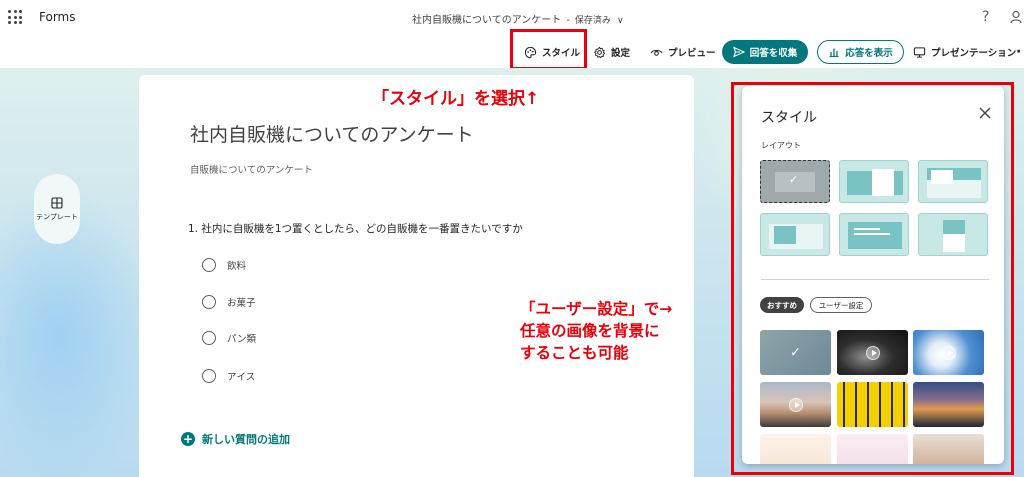 The width and height of the screenshot is (1024, 477). What do you see at coordinates (773, 53) in the screenshot?
I see `collect-responses-label: 回答を収集` at bounding box center [773, 53].